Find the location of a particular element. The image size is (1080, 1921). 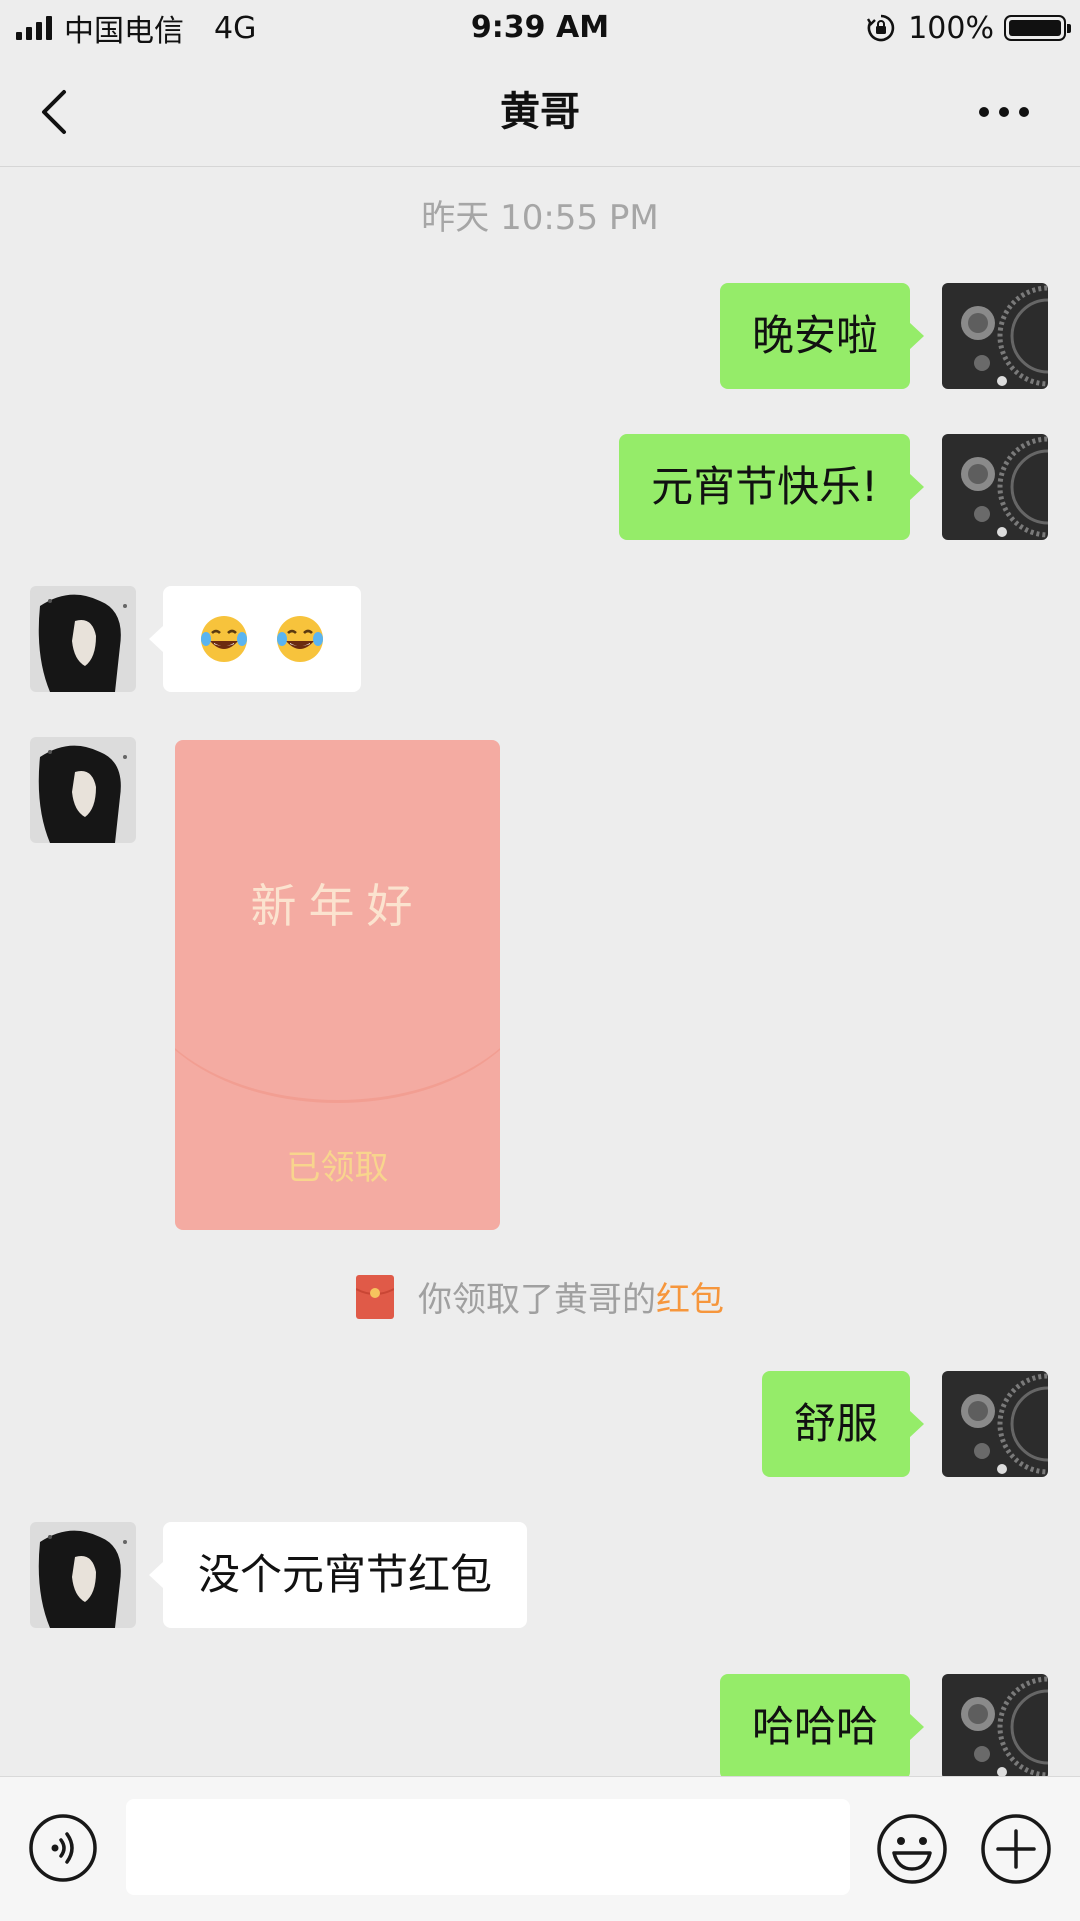

ellipsis-icon is located at coordinates (1004, 112).